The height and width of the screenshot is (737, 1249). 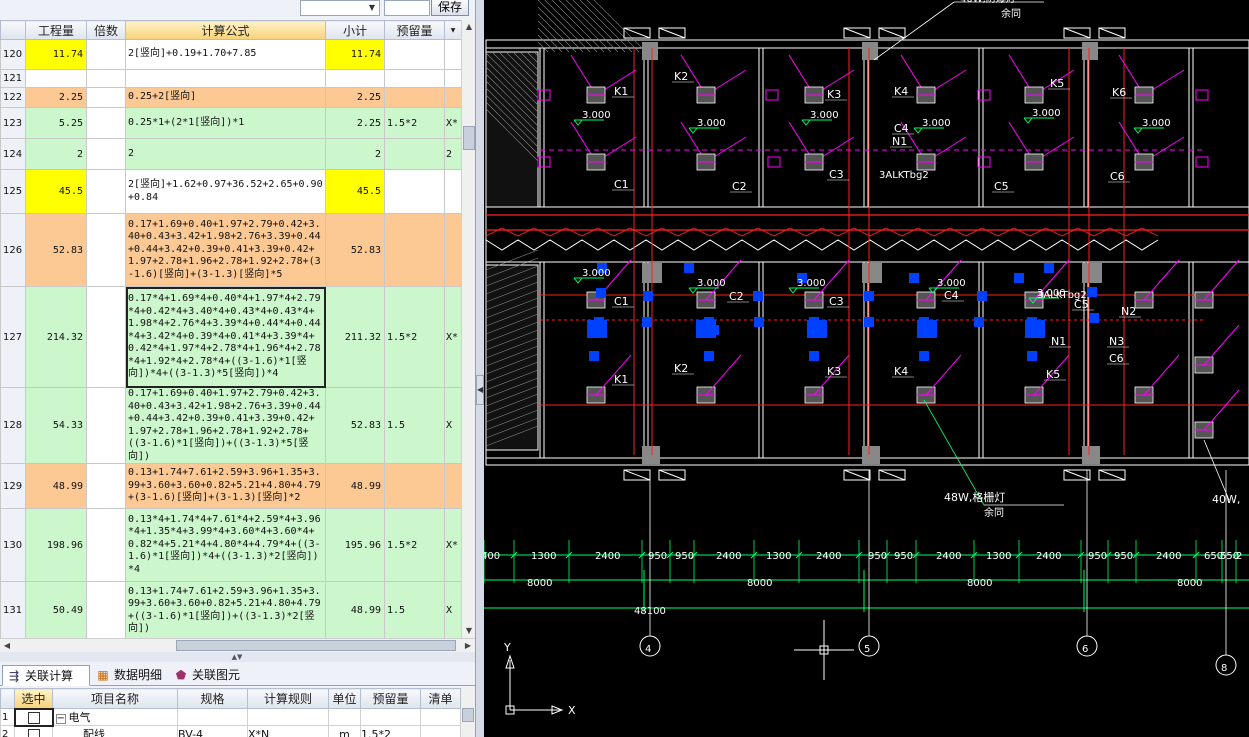 What do you see at coordinates (130, 675) in the screenshot?
I see `tab-data-detail: ▦ 数据明细` at bounding box center [130, 675].